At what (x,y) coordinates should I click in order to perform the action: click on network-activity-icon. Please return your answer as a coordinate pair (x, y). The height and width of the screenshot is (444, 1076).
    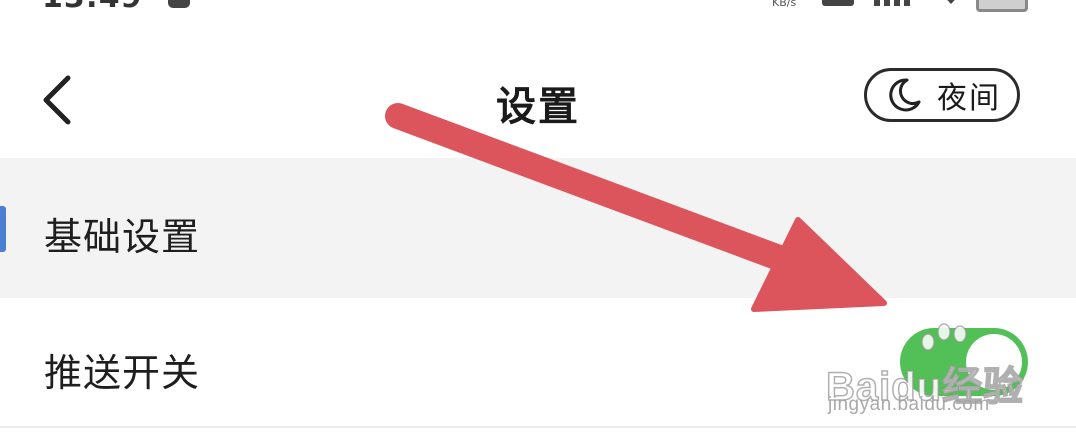
    Looking at the image, I should click on (743, 3).